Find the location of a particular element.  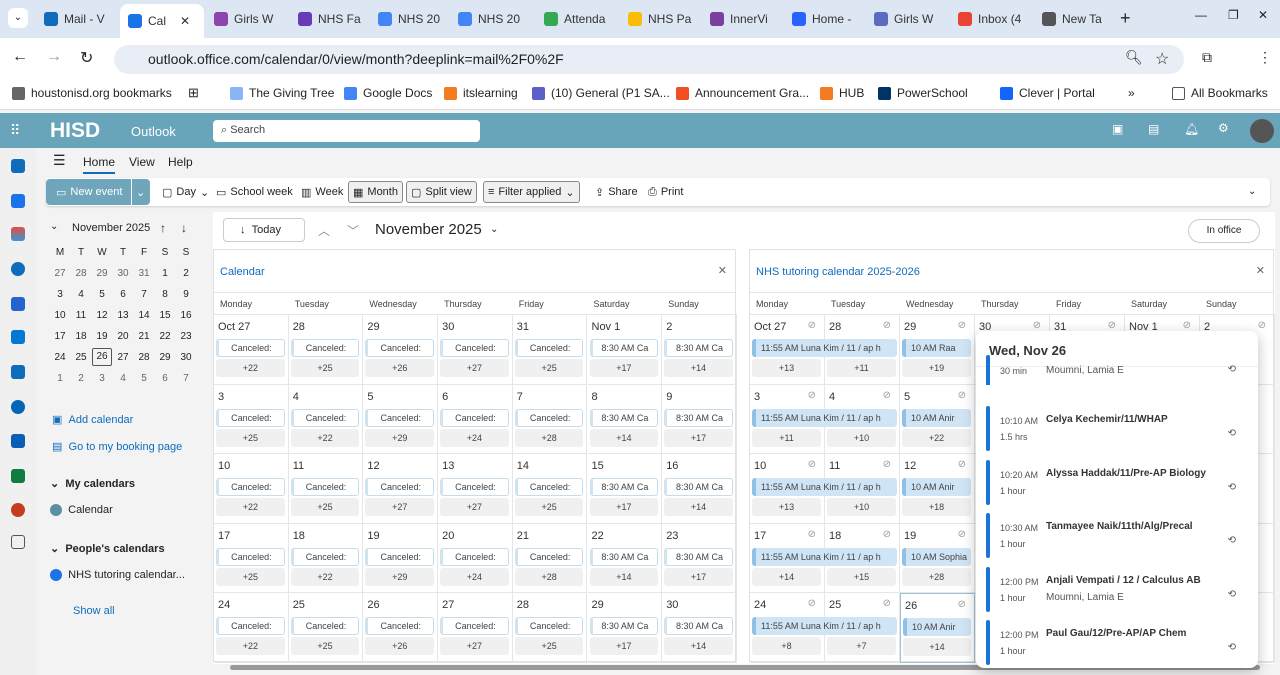

apps-icon: ⊞ is located at coordinates (193, 93).